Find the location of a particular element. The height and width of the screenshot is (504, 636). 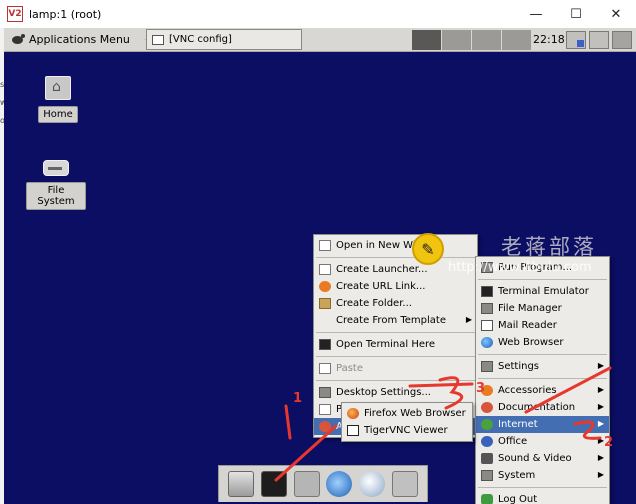

menu-item-label: Sound & Video is located at coordinates (535, 458).